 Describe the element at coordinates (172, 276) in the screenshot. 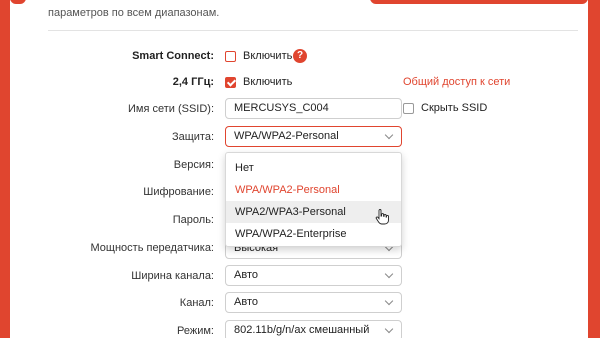

I see `channel-width-label: Ширина канала:` at that location.